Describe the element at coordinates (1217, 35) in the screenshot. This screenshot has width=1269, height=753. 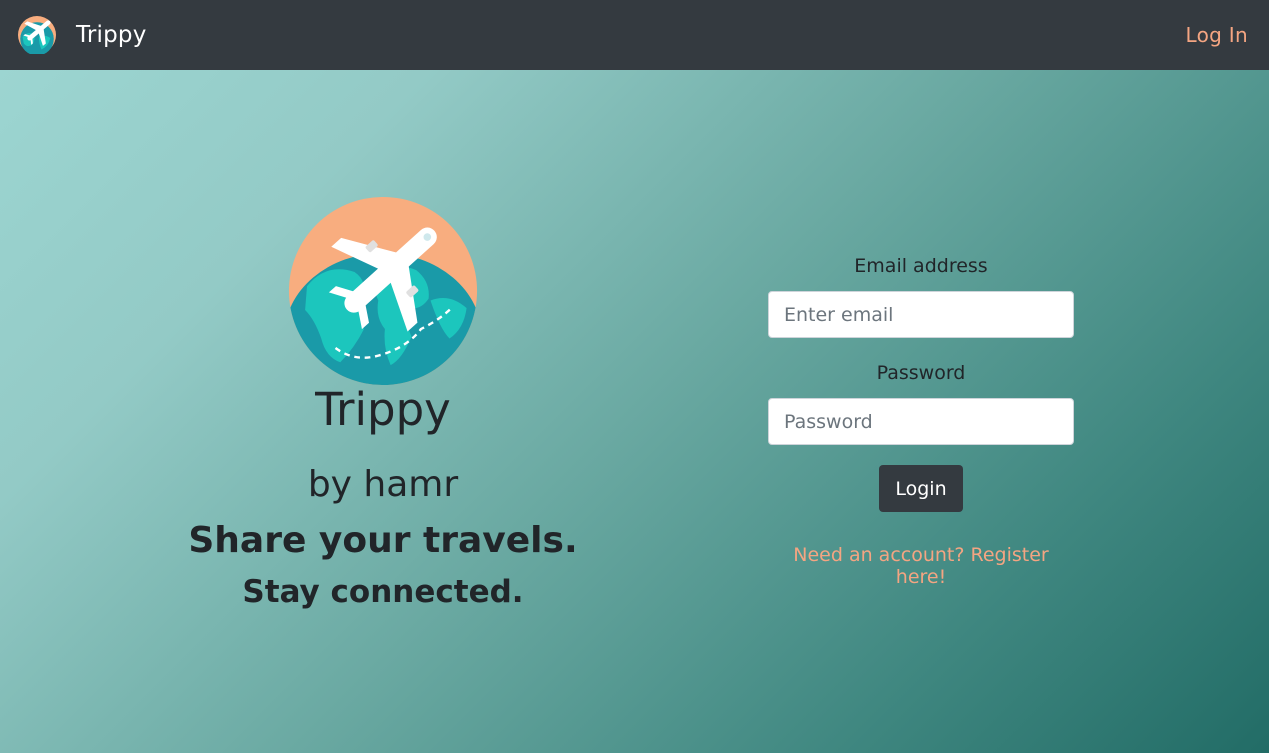
I see `nav-login-link: Log In` at that location.